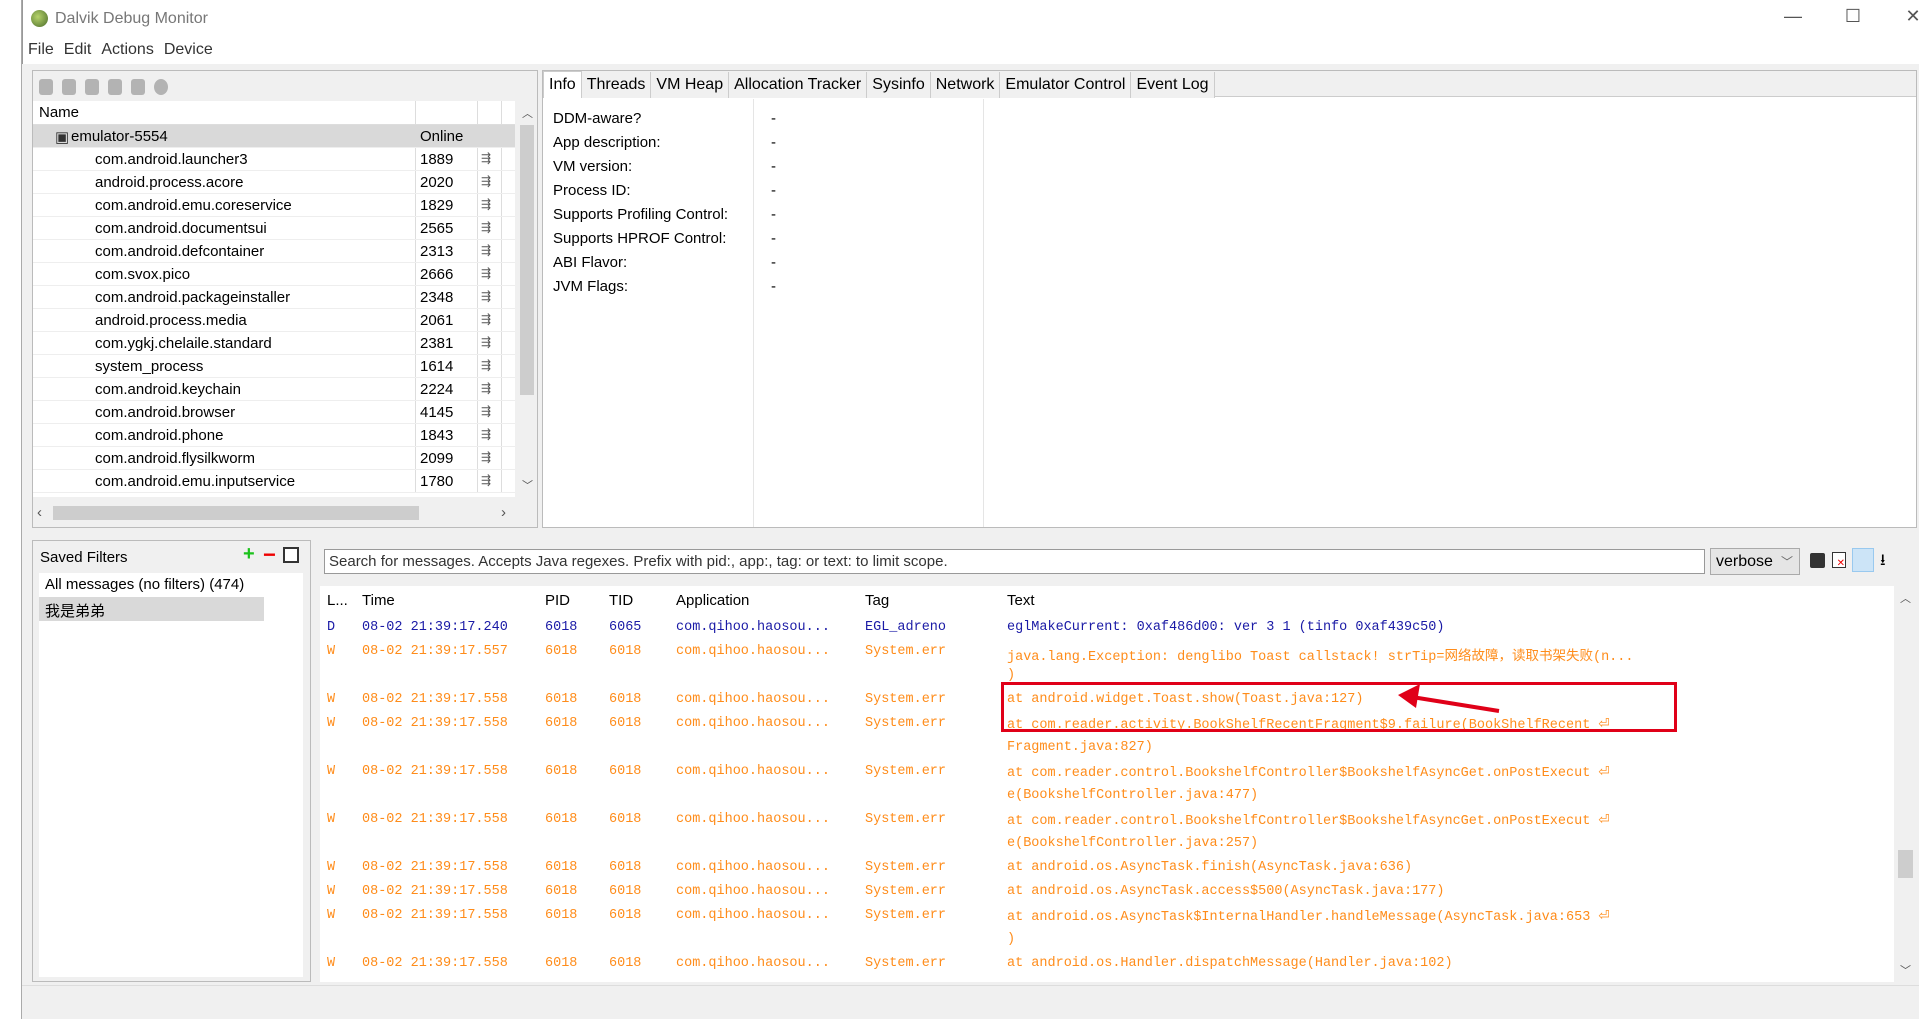  I want to click on tab-vm-heap: VM Heap, so click(690, 85).